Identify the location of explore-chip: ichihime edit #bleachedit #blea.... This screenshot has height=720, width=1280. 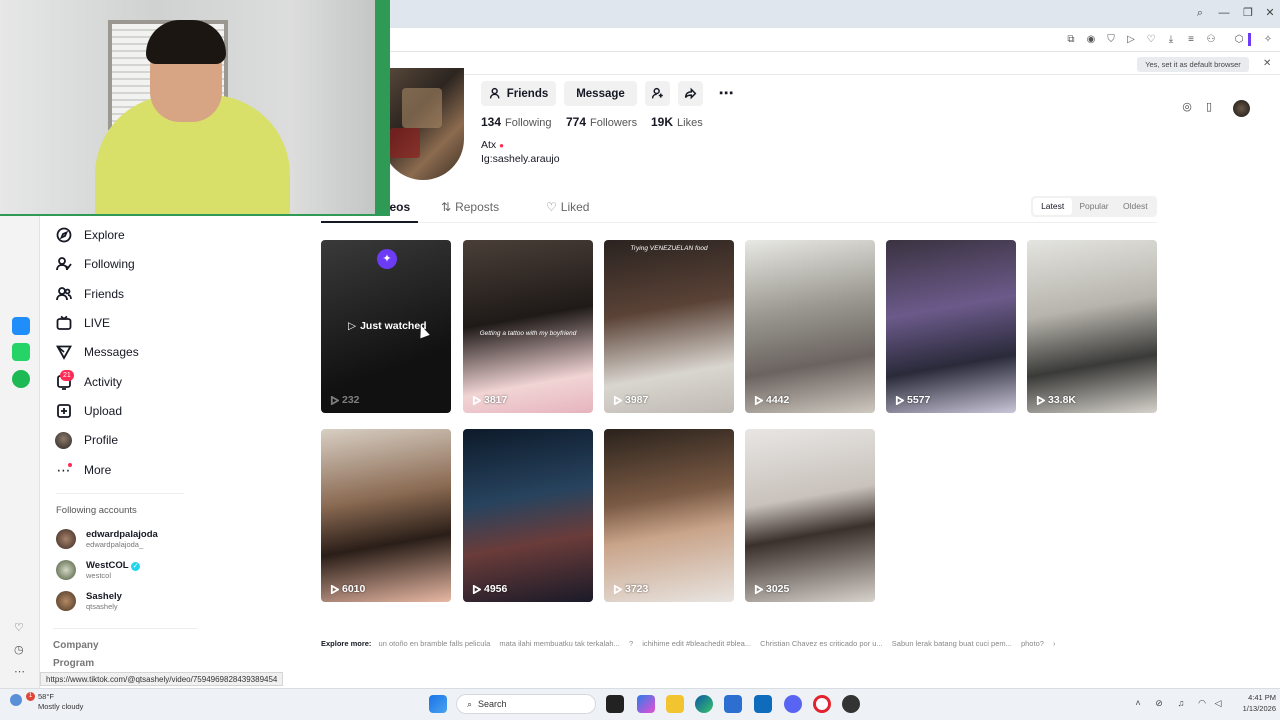
(696, 643).